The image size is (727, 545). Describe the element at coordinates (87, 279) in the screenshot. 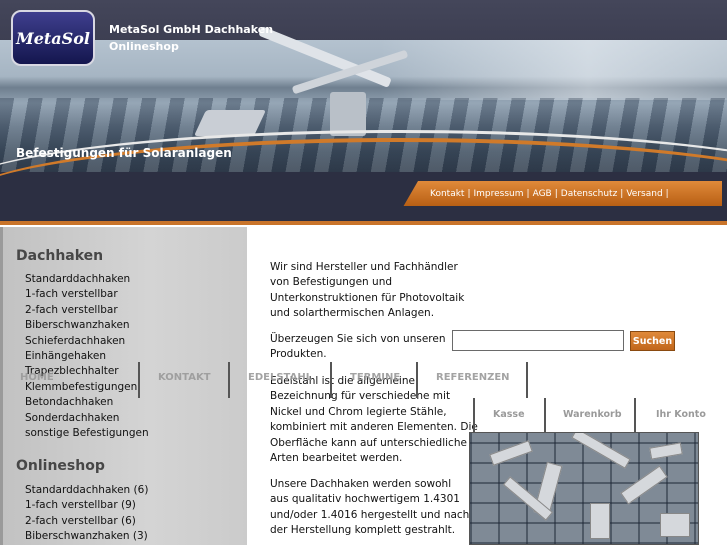

I see `sidebar-item: Standarddachhaken` at that location.